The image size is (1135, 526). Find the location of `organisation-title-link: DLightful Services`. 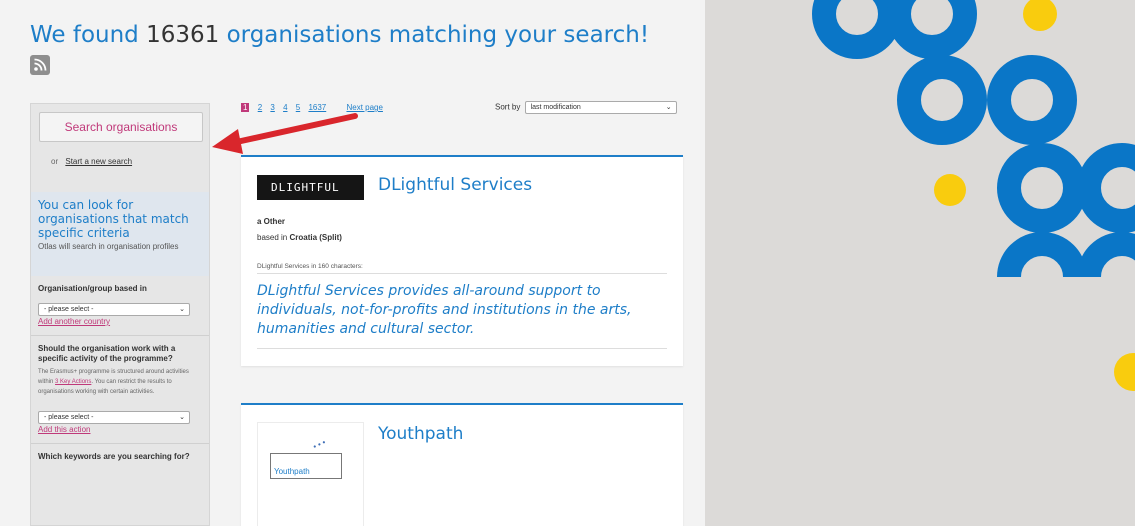

organisation-title-link: DLightful Services is located at coordinates (455, 185).